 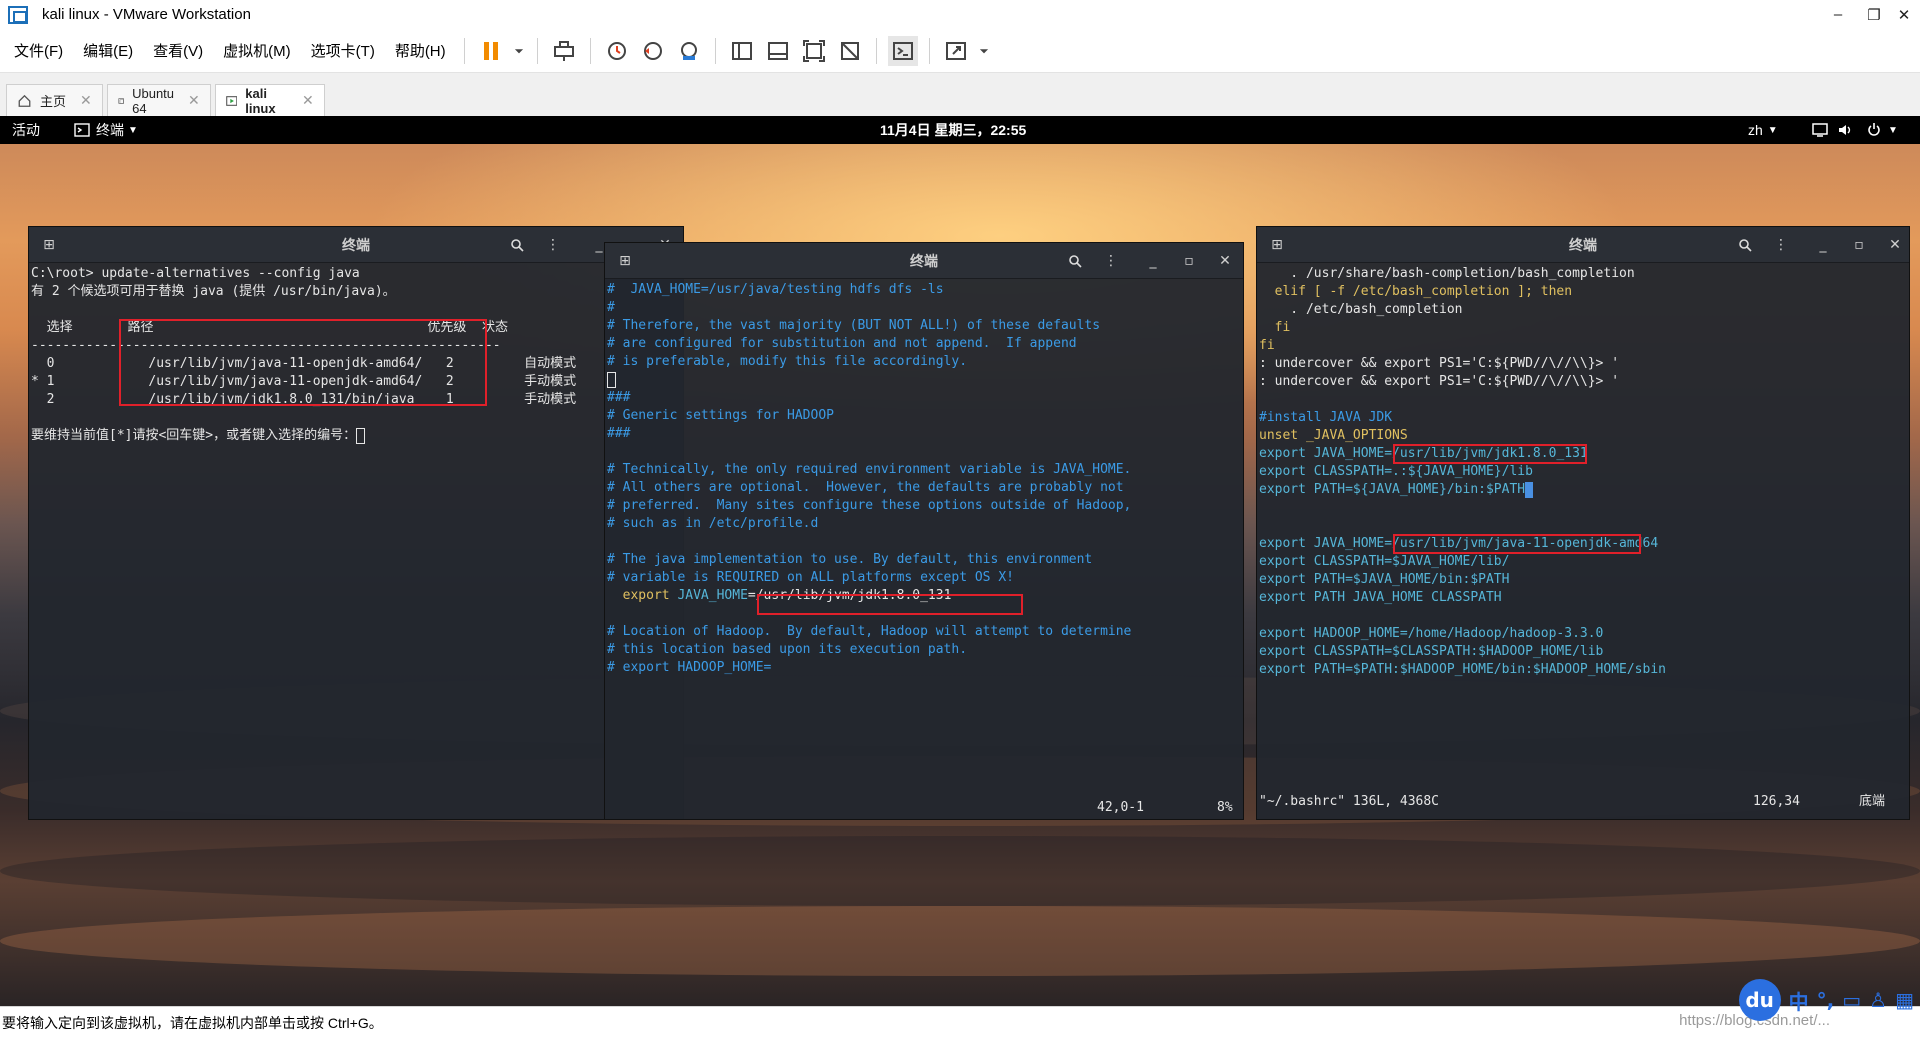 What do you see at coordinates (1799, 1000) in the screenshot?
I see `ime-mode-label: 中` at bounding box center [1799, 1000].